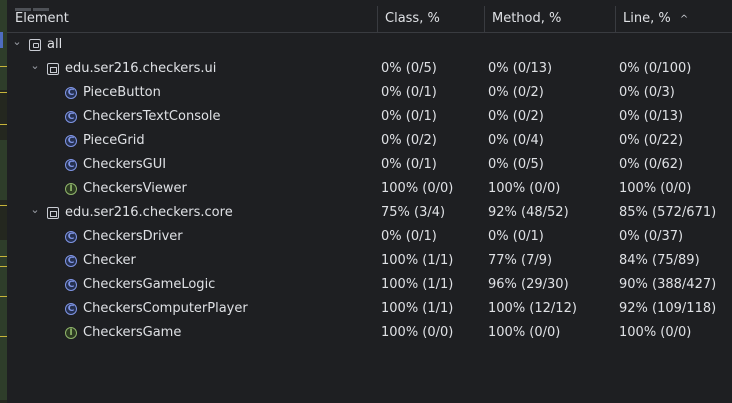 This screenshot has width=732, height=403. I want to click on line-coverage: 90% (388/427), so click(668, 284).